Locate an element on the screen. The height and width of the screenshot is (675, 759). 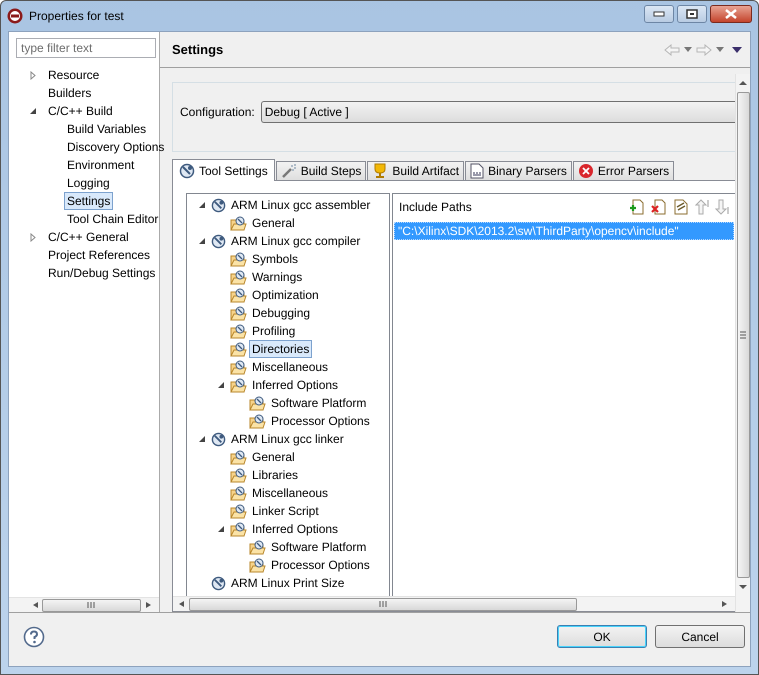
tab: Build Steps is located at coordinates (321, 170).